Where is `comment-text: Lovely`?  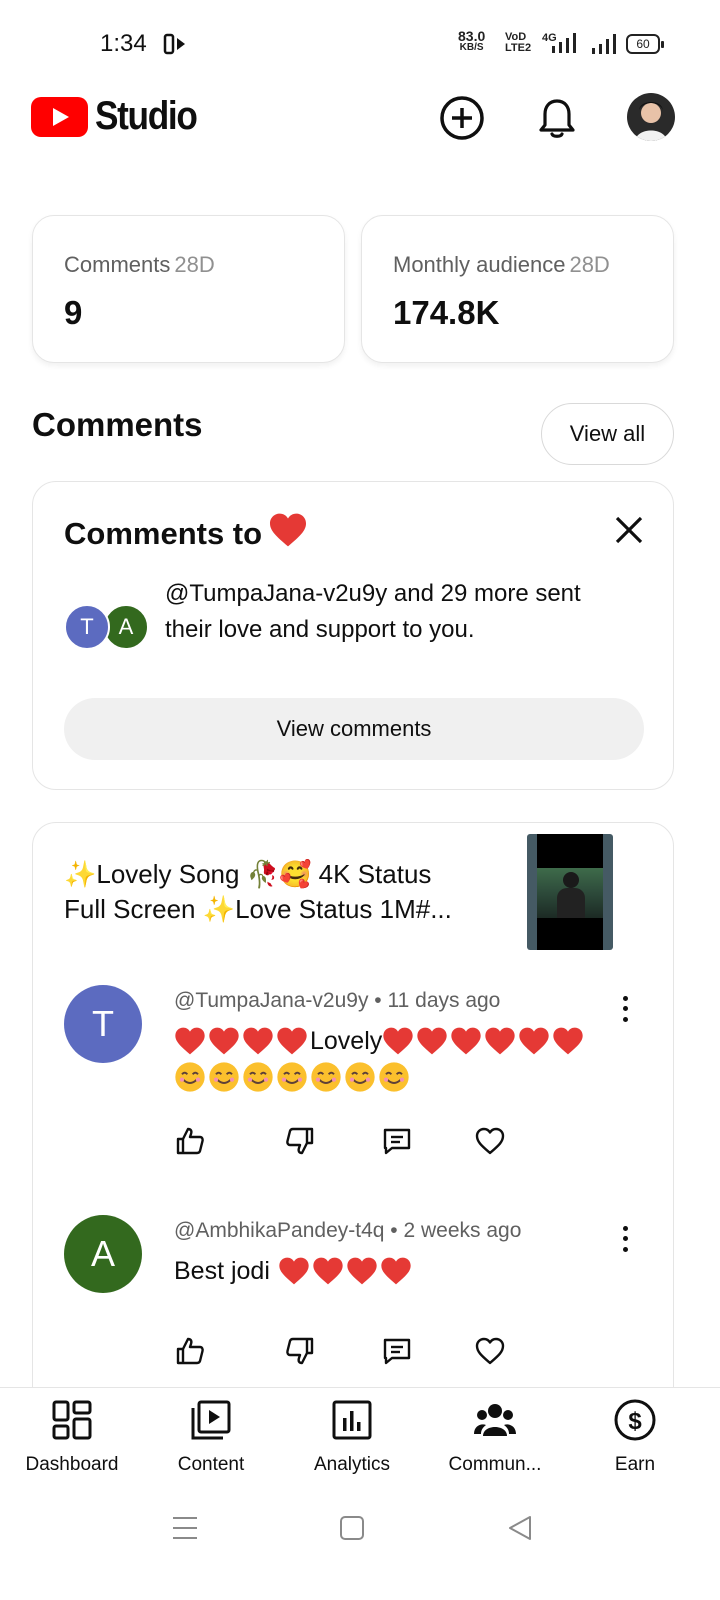 comment-text: Lovely is located at coordinates (394, 1057).